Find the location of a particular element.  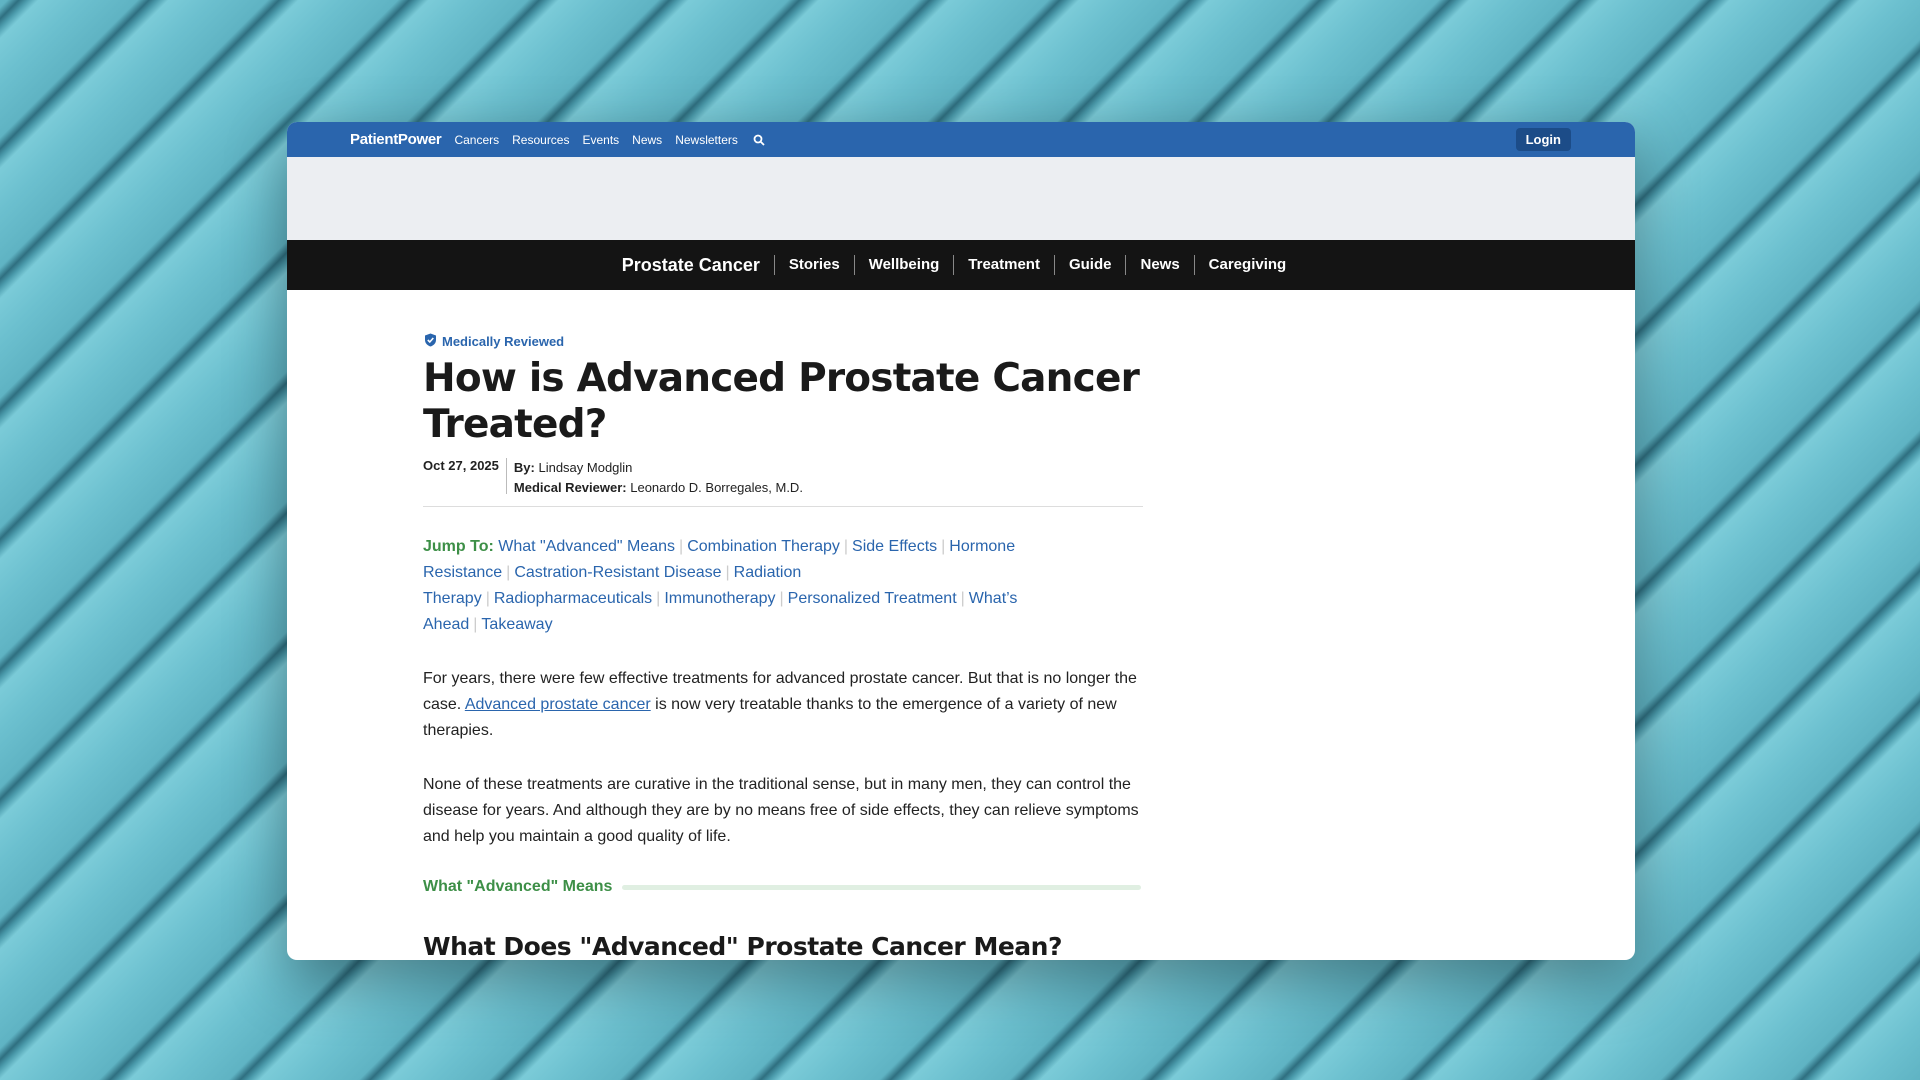

ad-banner is located at coordinates (961, 198).